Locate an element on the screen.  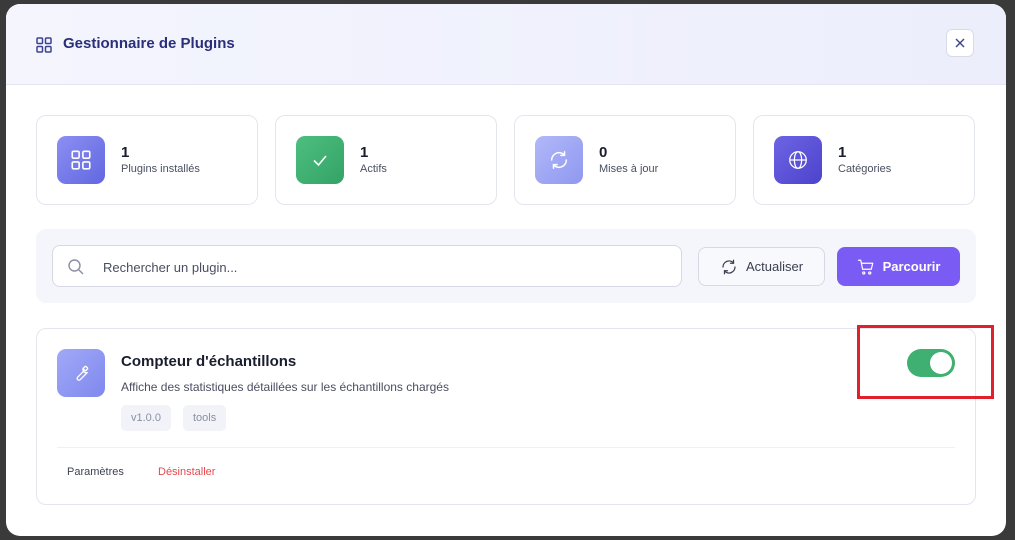
stat-card-active: 1 Actifs is located at coordinates (386, 160).